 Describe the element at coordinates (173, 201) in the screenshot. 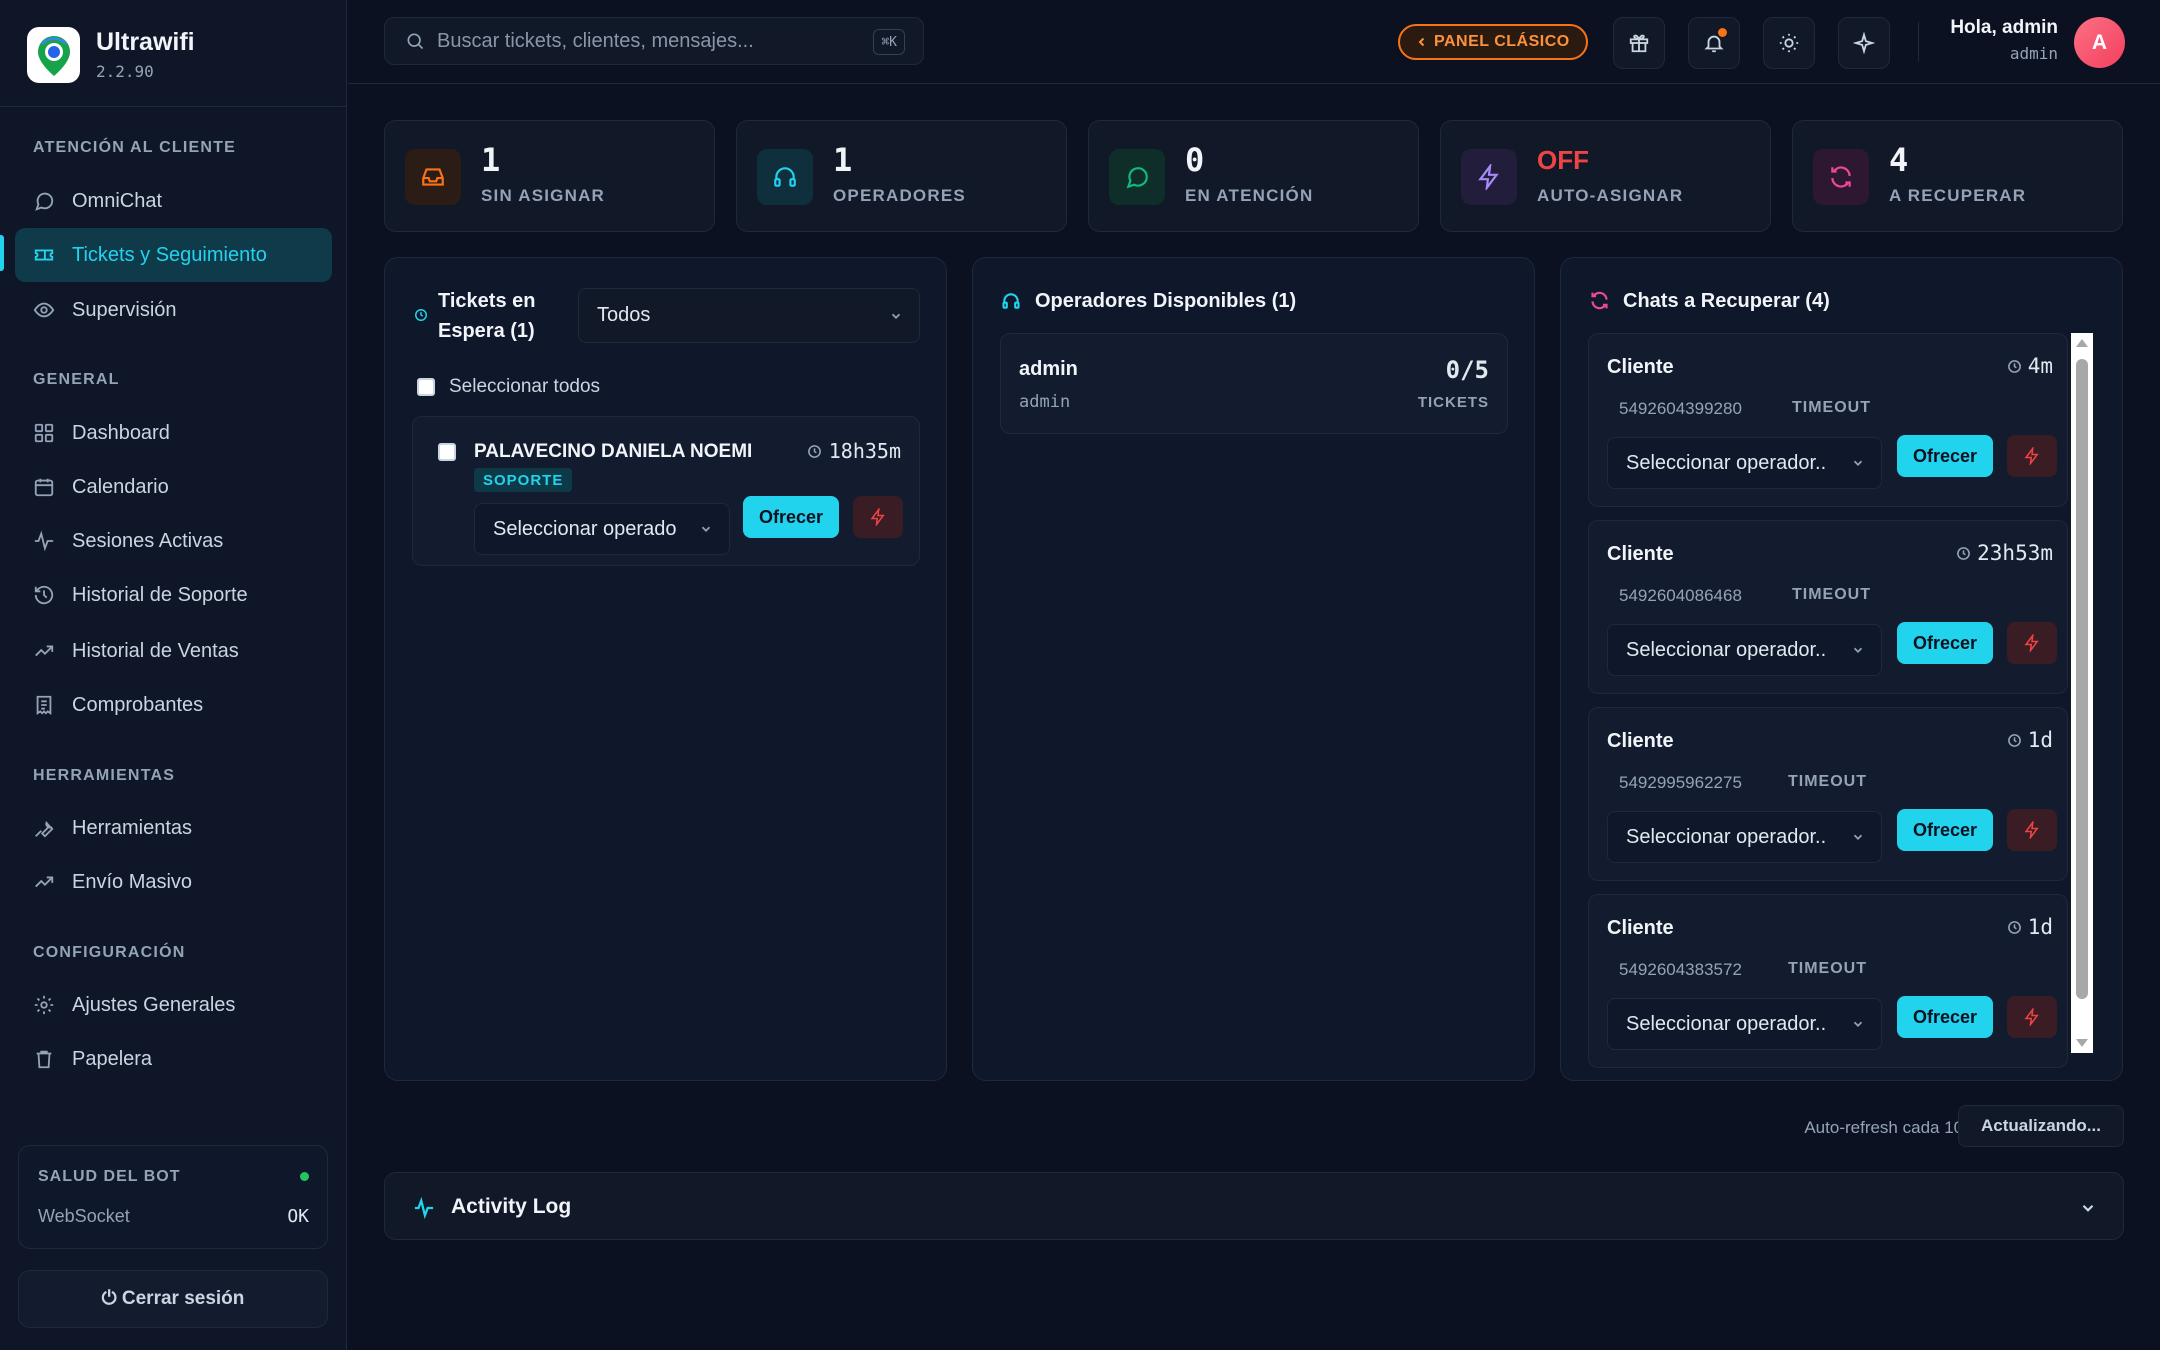

I see `sidebar-item-omnichat: OmniChat` at that location.